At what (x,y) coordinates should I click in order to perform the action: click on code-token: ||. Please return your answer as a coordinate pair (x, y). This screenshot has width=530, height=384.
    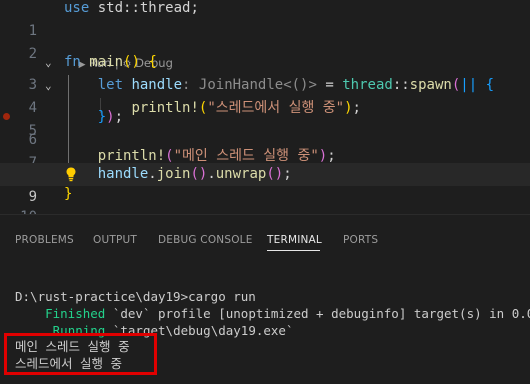
    Looking at the image, I should click on (469, 85).